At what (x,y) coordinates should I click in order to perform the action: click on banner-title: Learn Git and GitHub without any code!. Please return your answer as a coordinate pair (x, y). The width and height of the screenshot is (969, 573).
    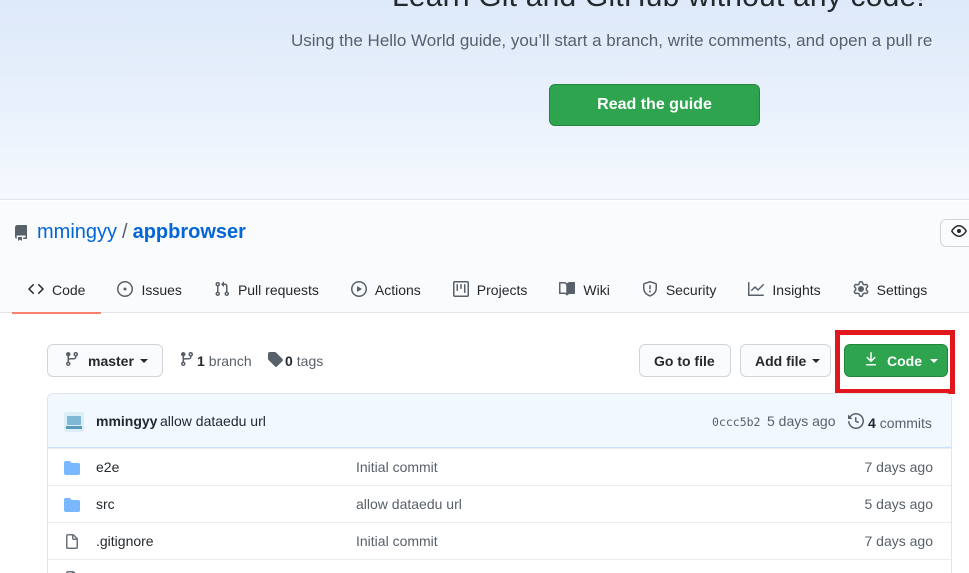
    Looking at the image, I should click on (658, 7).